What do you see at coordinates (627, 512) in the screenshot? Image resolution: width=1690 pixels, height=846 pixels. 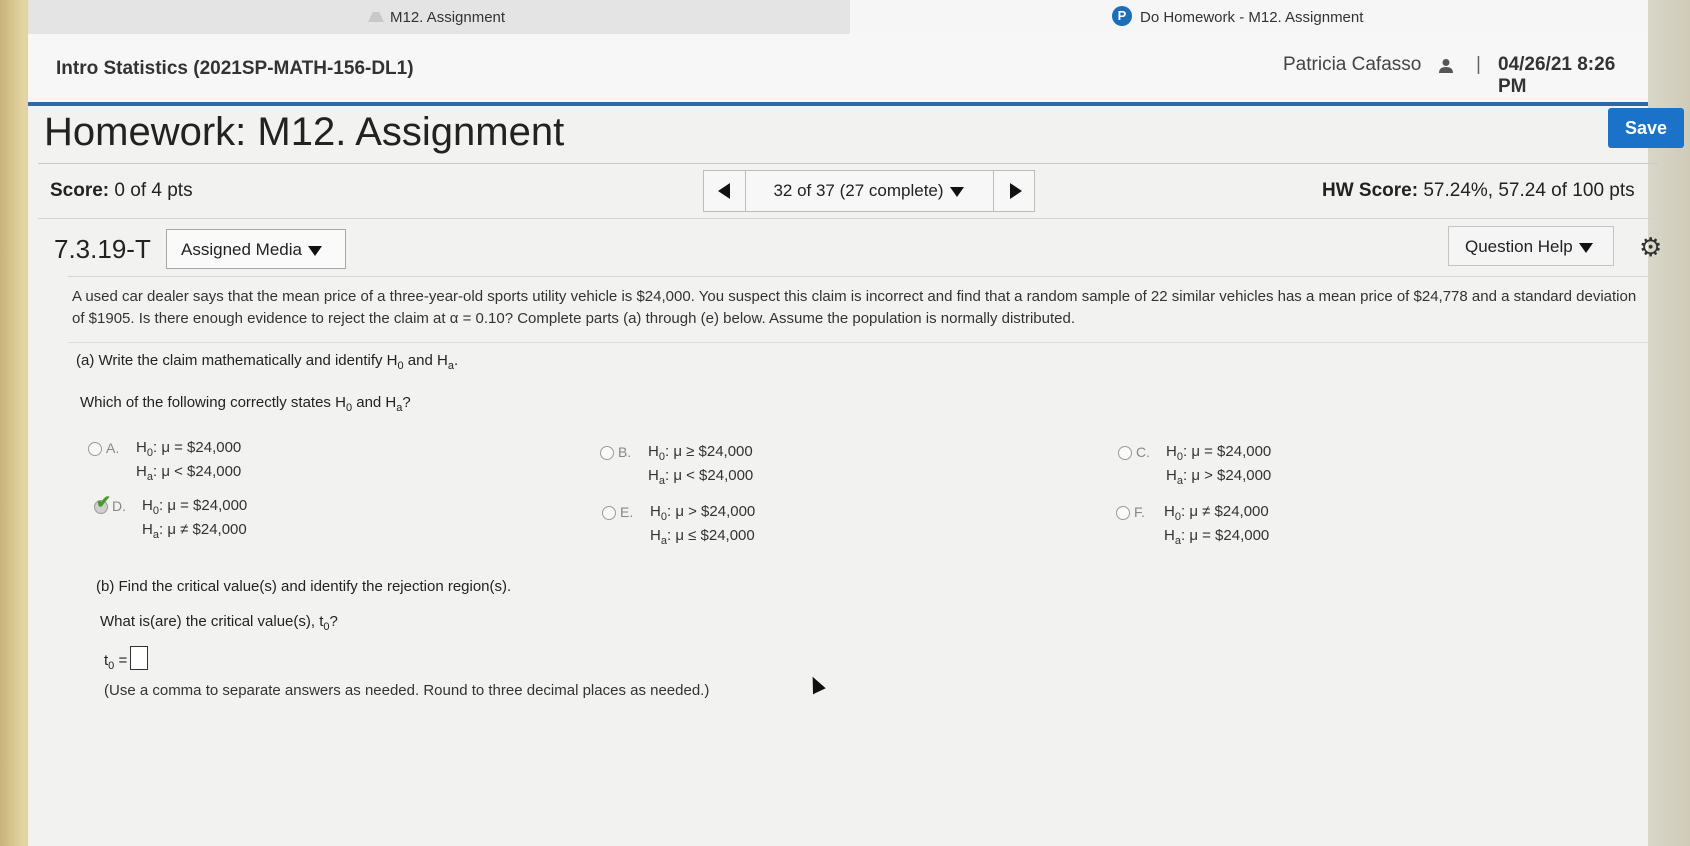 I see `option-letter: E.` at bounding box center [627, 512].